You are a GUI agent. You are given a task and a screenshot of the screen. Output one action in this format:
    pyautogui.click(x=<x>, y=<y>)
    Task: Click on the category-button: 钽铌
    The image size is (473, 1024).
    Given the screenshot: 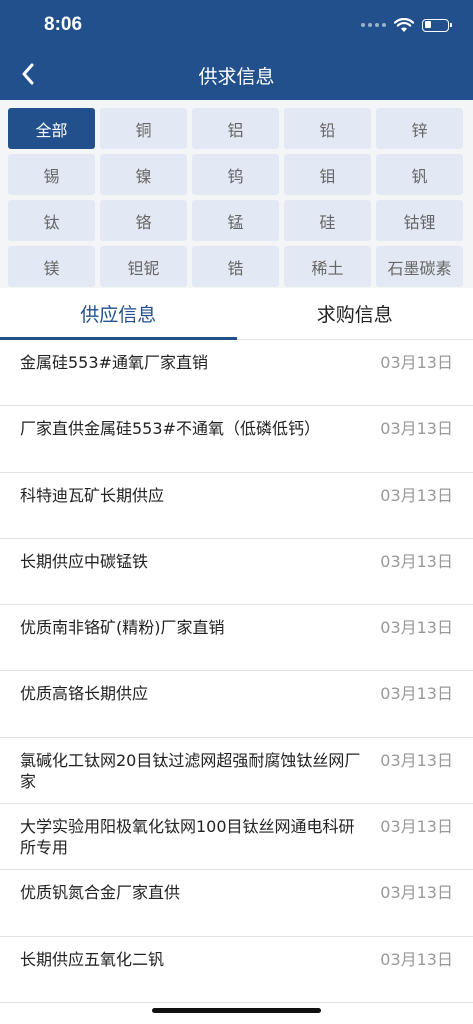 What is the action you would take?
    pyautogui.click(x=143, y=266)
    